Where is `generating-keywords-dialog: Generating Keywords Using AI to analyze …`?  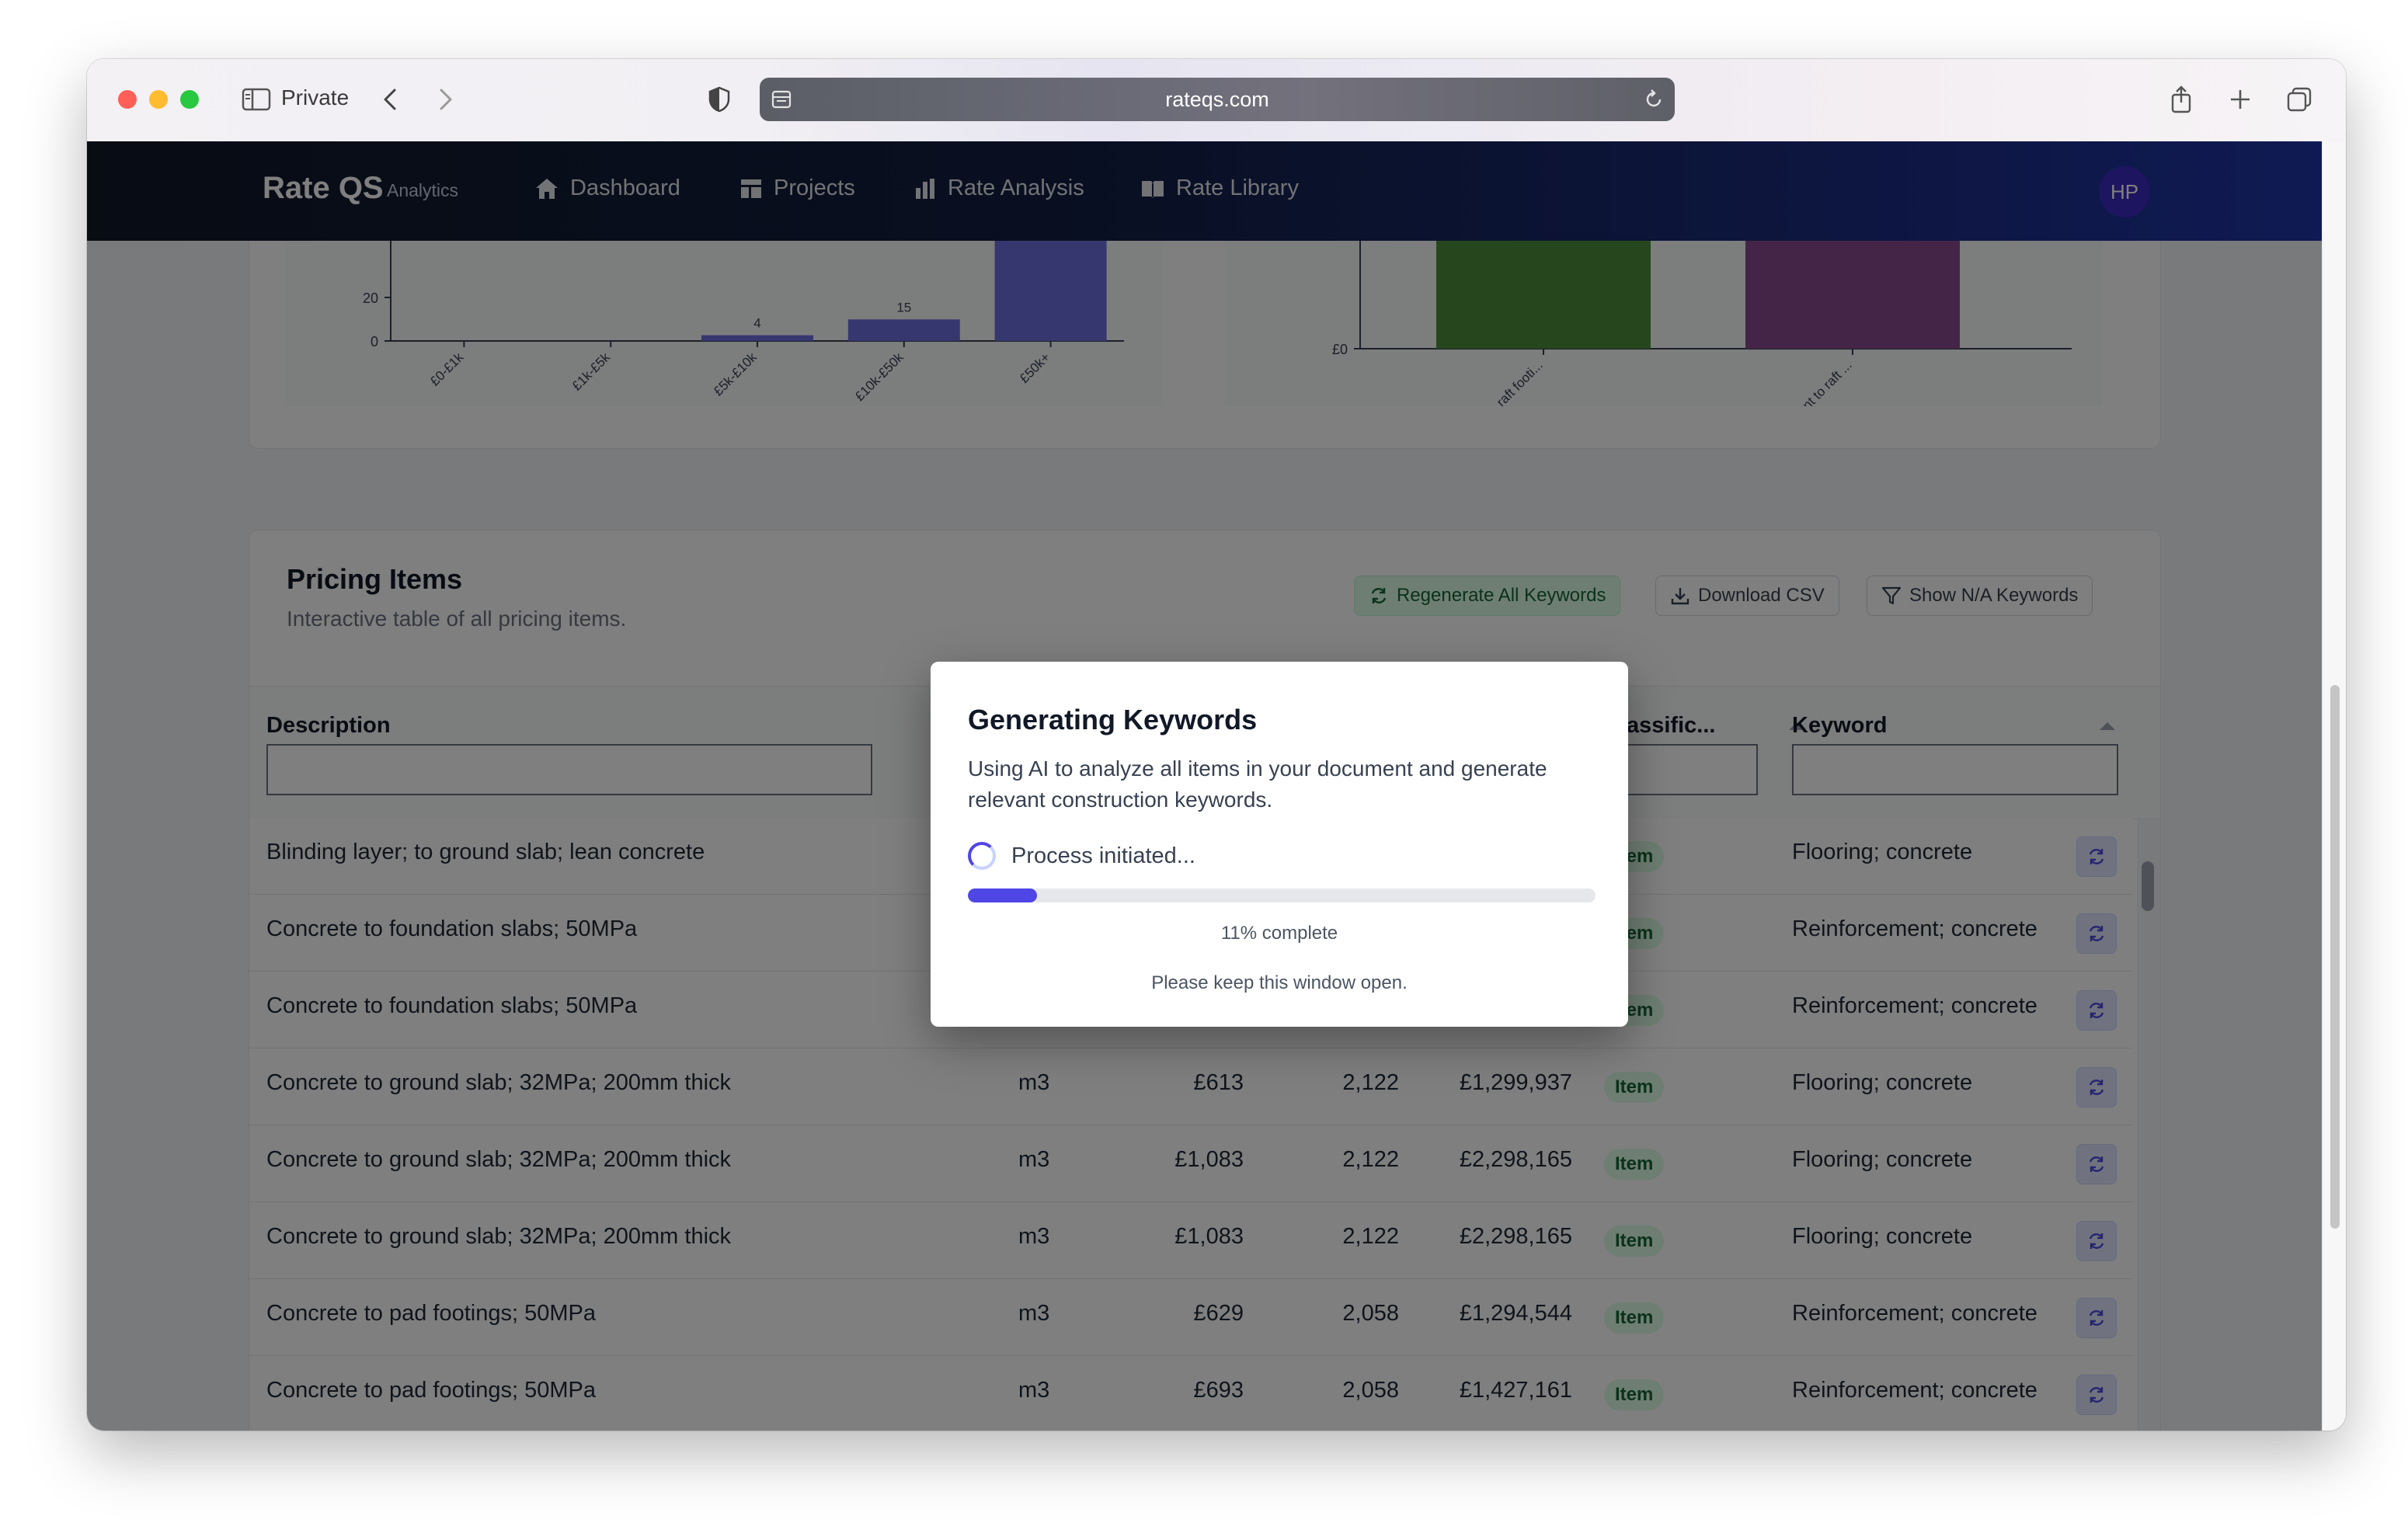
generating-keywords-dialog: Generating Keywords Using AI to analyze … is located at coordinates (1279, 845).